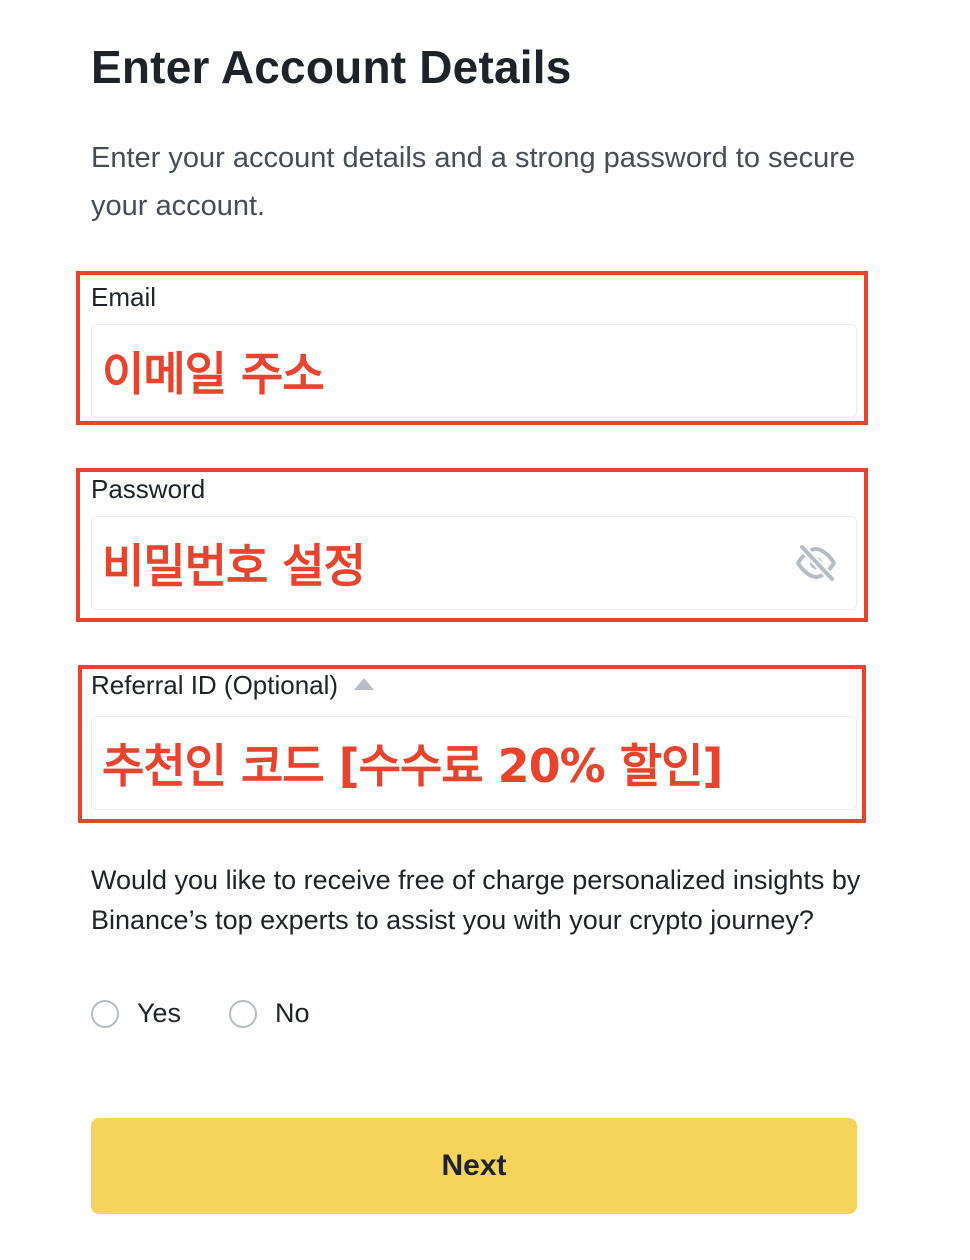 This screenshot has height=1260, width=970. What do you see at coordinates (213, 374) in the screenshot?
I see `email-field-value: 이메일 주소` at bounding box center [213, 374].